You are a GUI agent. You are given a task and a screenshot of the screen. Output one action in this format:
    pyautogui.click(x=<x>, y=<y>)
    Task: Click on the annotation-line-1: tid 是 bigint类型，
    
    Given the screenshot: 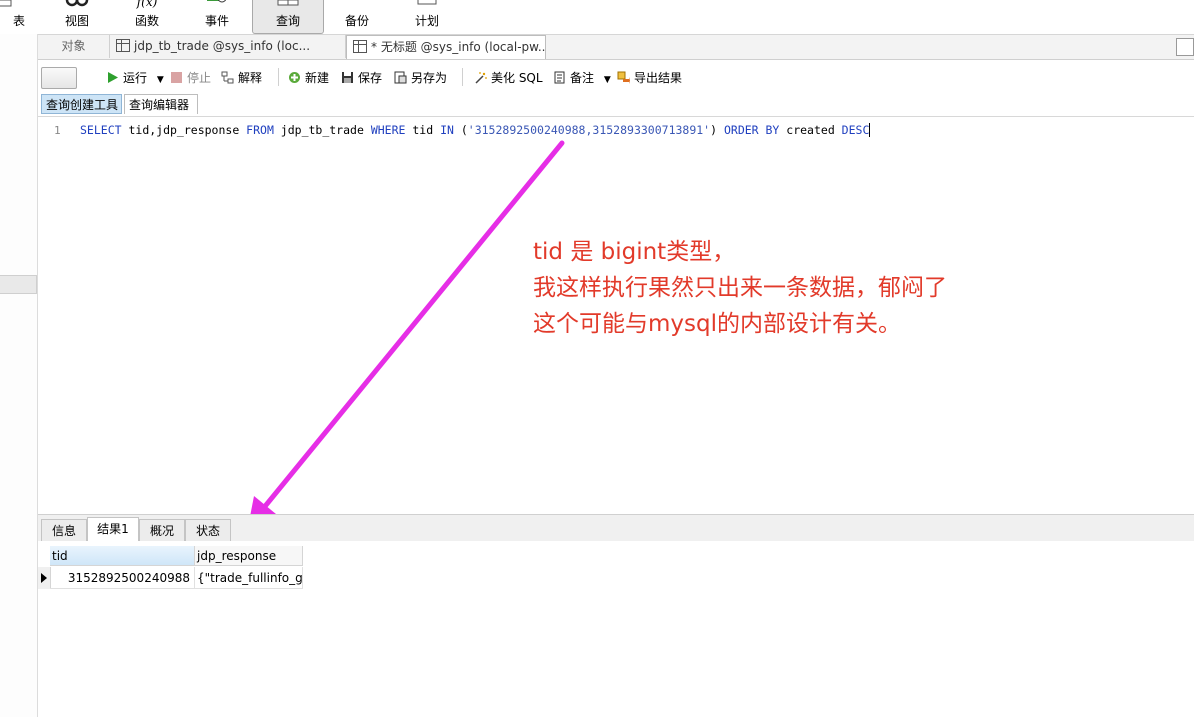 What is the action you would take?
    pyautogui.click(x=634, y=252)
    